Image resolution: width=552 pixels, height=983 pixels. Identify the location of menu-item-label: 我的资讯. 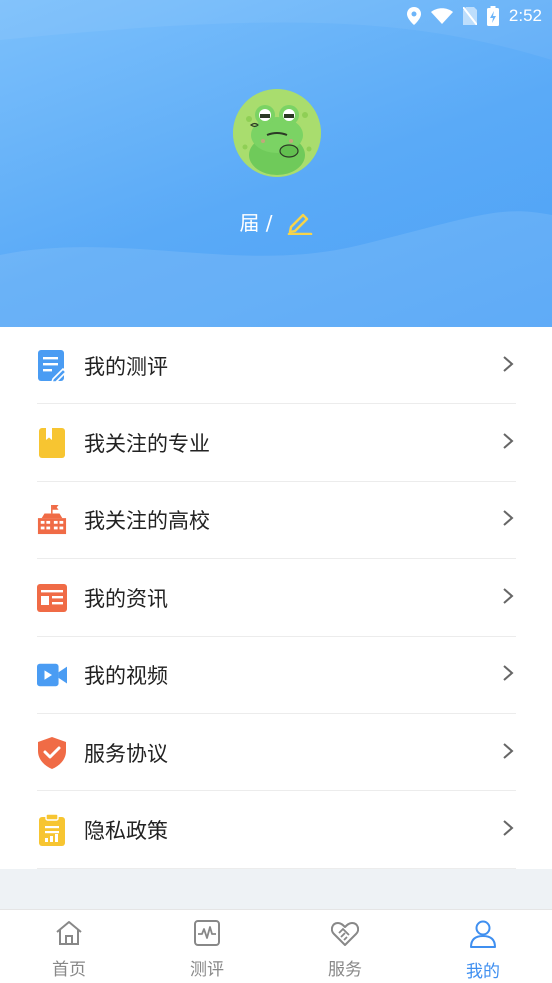
(126, 598).